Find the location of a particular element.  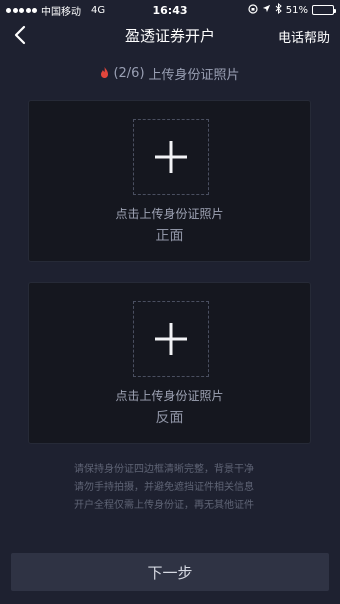

step-indicator: (2/6) 上传身份证照片 is located at coordinates (170, 73).